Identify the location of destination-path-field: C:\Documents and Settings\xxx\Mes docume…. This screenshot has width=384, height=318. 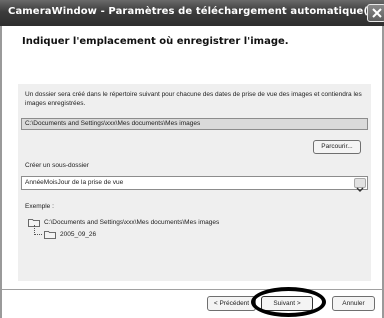
(194, 124).